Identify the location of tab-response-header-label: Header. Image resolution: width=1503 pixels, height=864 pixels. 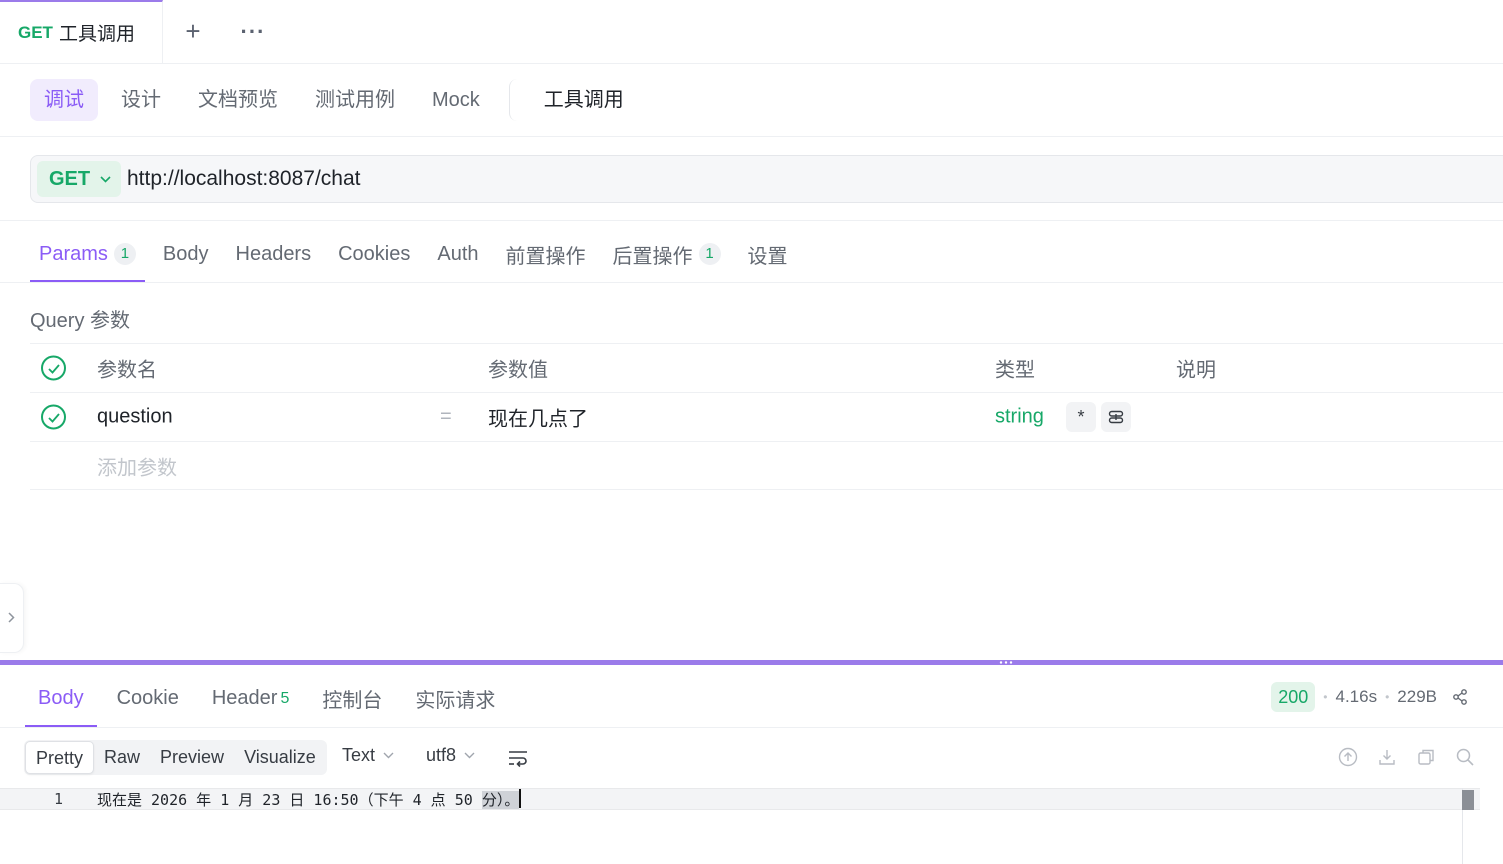
(244, 698).